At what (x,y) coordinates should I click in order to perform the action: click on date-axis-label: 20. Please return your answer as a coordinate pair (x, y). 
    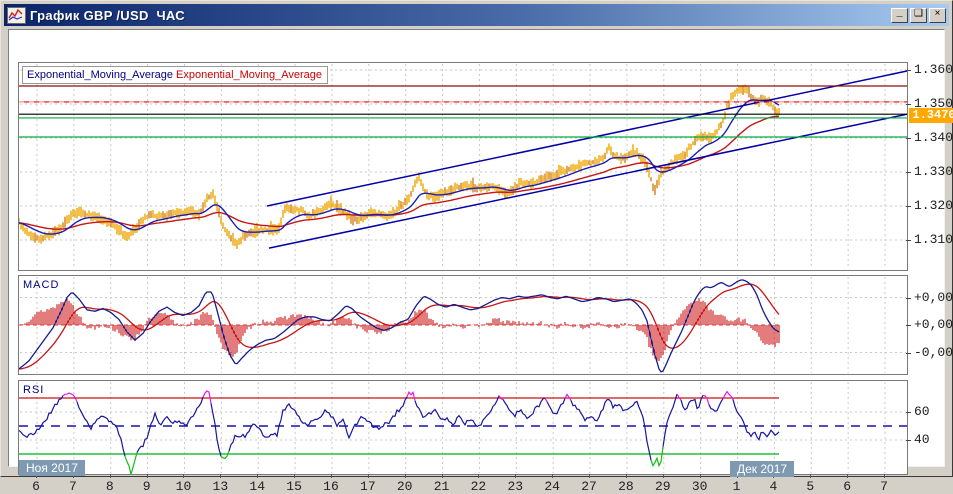
    Looking at the image, I should click on (404, 486).